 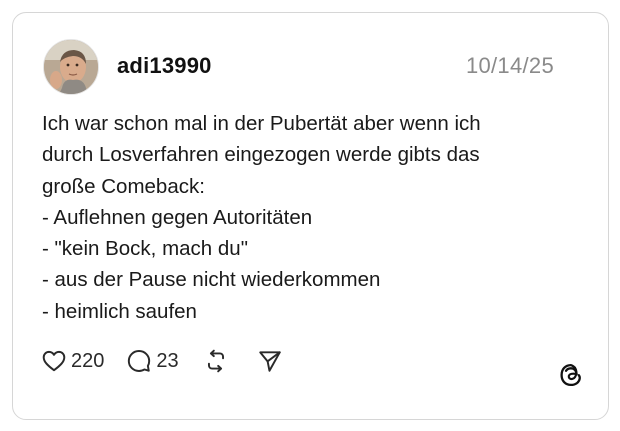 I want to click on post-line: - aus der Pause nicht wiederkommen, so click(x=211, y=280).